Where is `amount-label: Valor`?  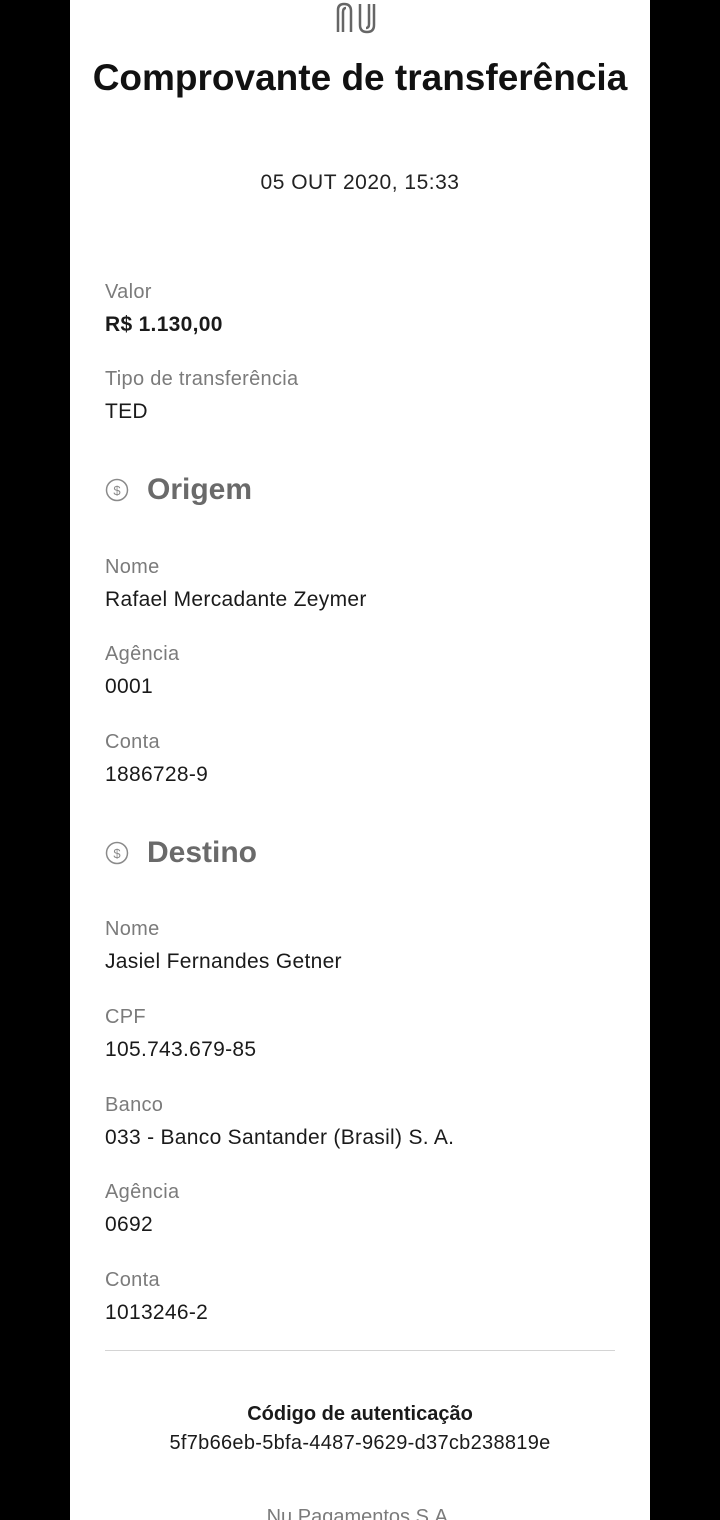 amount-label: Valor is located at coordinates (128, 292).